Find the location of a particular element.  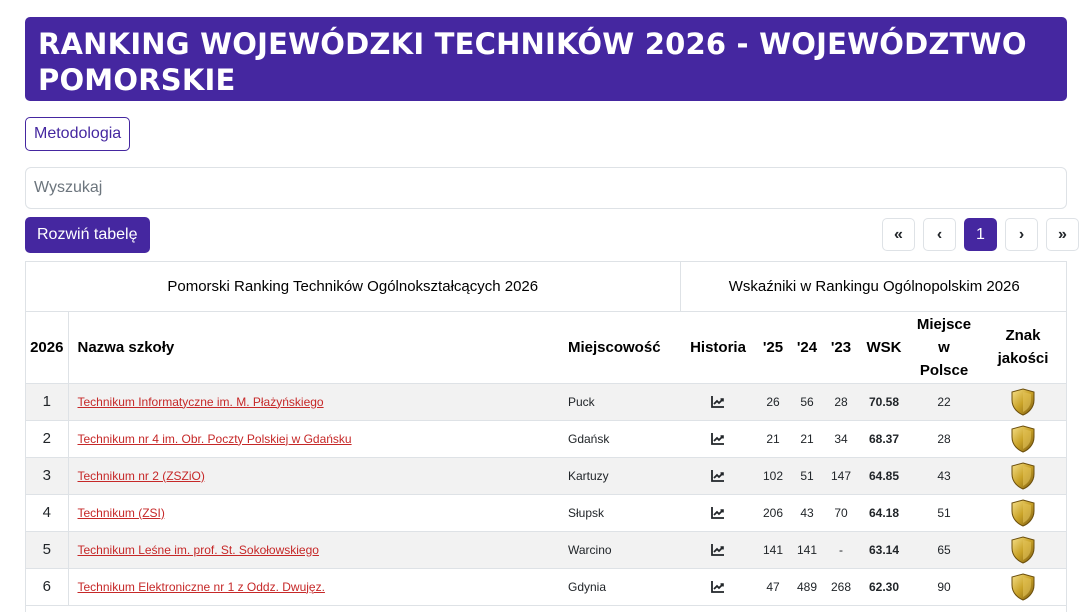

wsk-cell: 64.18 is located at coordinates (884, 513).